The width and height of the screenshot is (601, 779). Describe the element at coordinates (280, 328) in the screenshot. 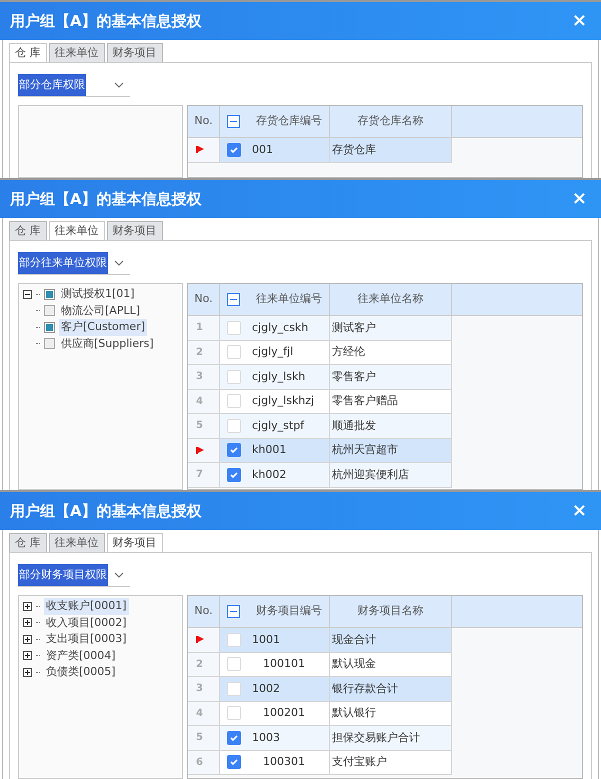

I see `table-cell: cjgly_cskh` at that location.